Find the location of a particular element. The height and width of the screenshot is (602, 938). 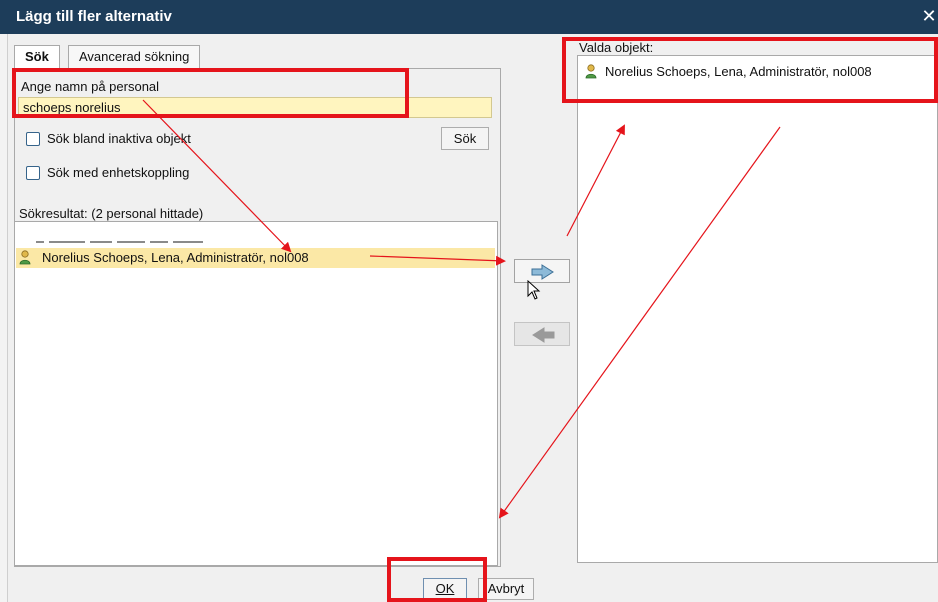

tab-sok: Sök is located at coordinates (37, 57).